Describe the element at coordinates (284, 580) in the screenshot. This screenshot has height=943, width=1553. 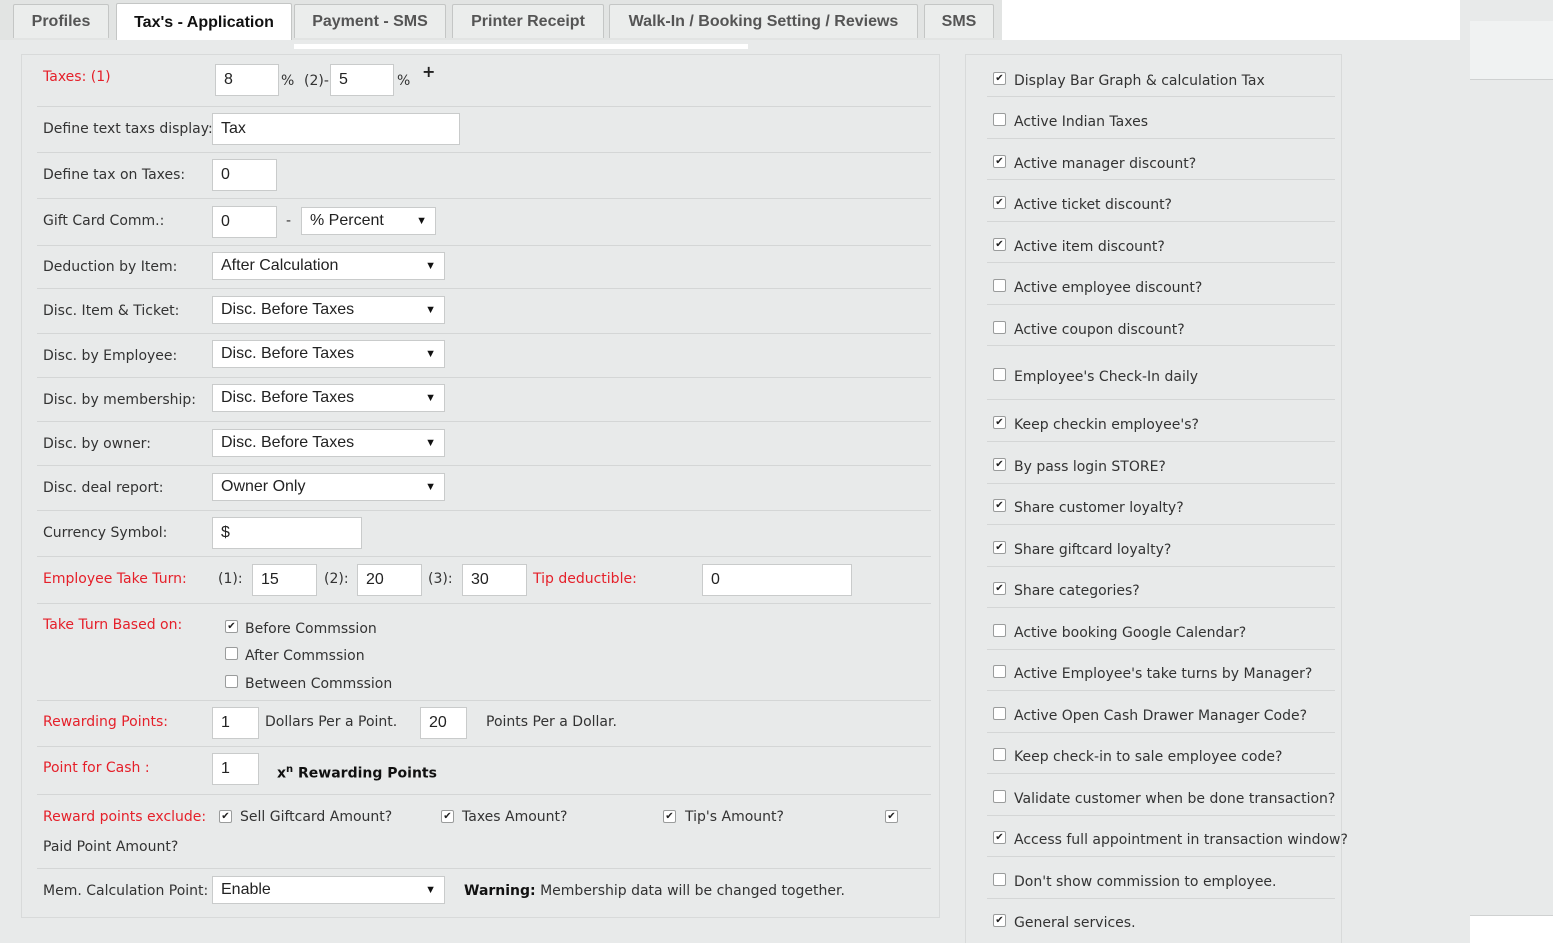
I see `take-turn-1-input: 15` at that location.